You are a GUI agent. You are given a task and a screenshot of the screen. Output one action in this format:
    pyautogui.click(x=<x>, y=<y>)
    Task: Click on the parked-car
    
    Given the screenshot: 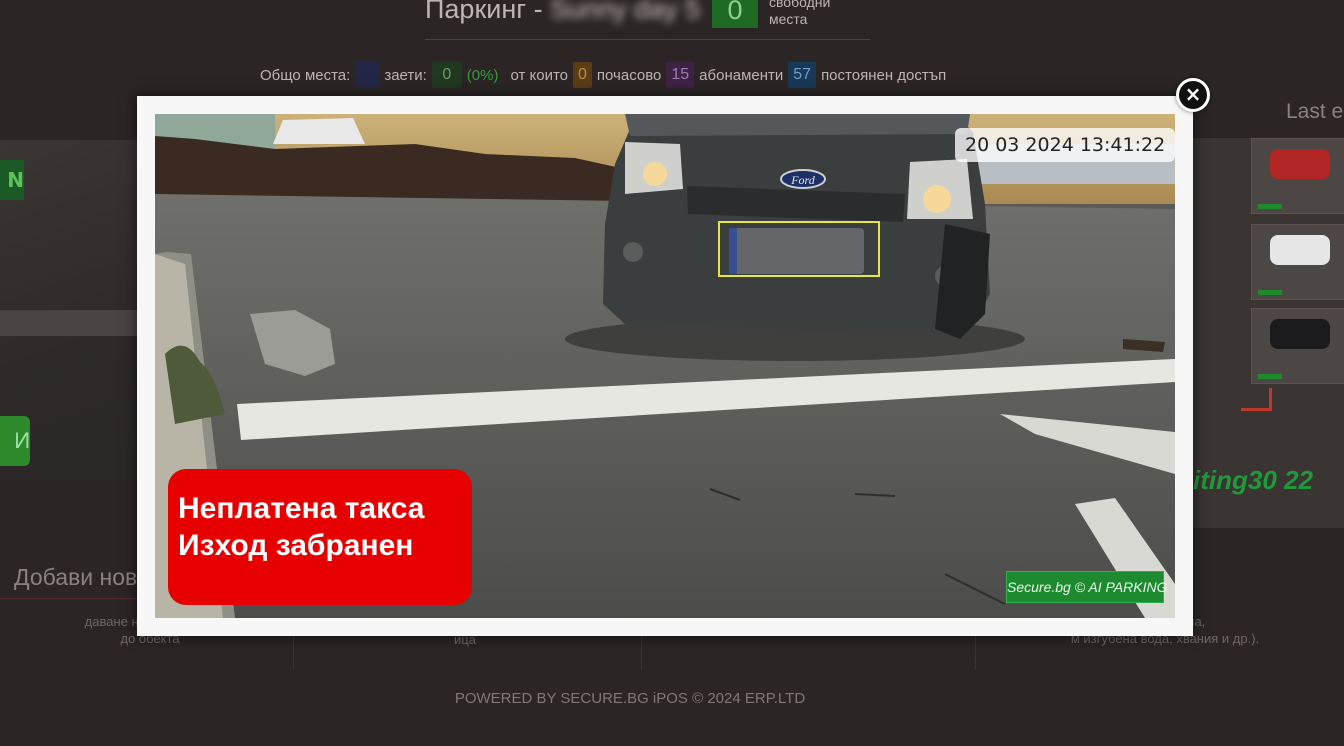 What is the action you would take?
    pyautogui.click(x=319, y=131)
    